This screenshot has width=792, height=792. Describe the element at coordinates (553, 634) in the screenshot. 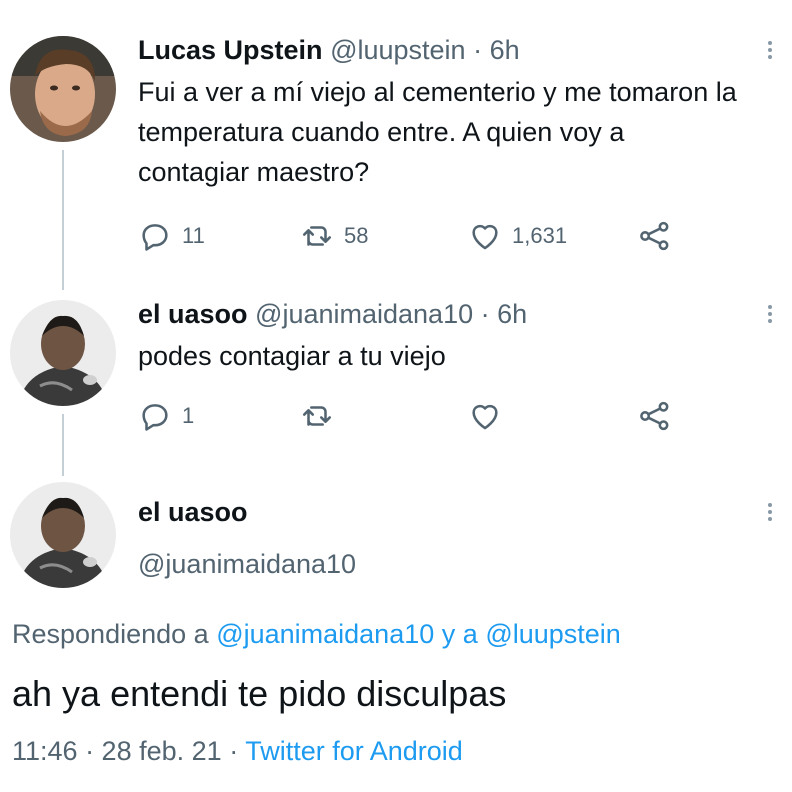

I see `mention-link: @luupstein` at that location.